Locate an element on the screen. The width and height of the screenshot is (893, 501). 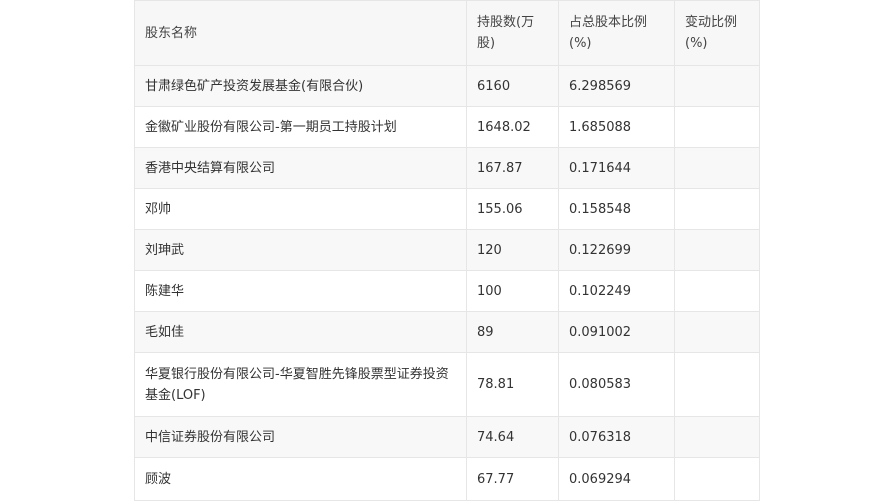
table-row: 邓帅 155.06 0.158548 is located at coordinates (447, 209).